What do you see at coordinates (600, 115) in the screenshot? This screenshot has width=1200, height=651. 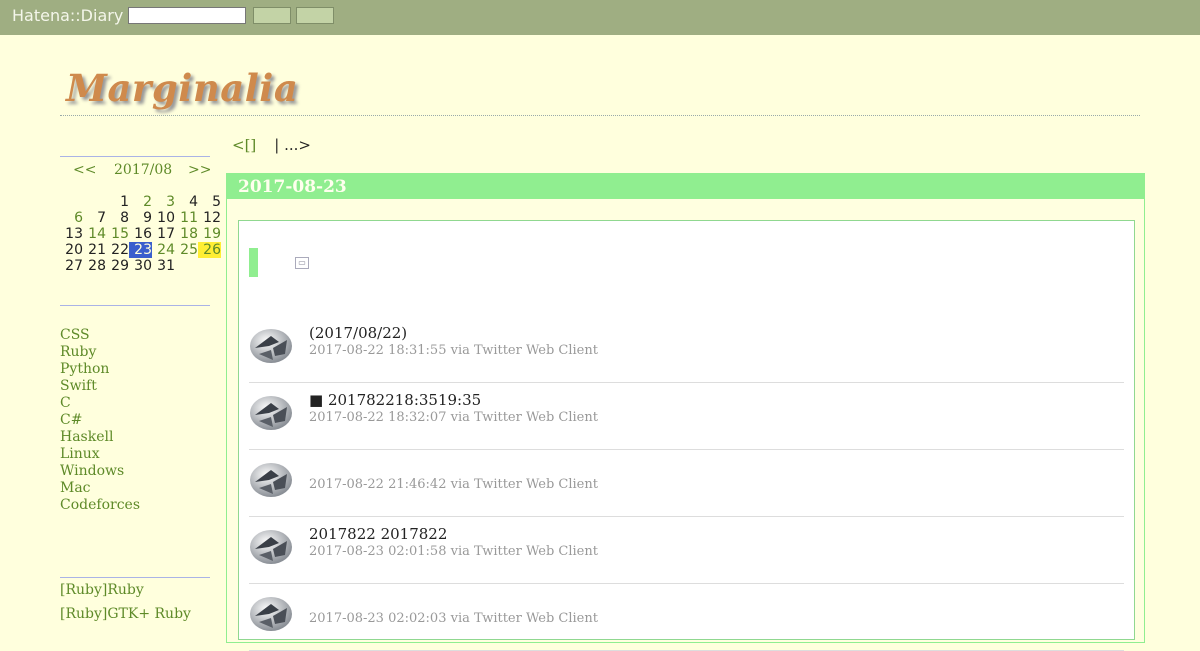 I see `title-divider` at bounding box center [600, 115].